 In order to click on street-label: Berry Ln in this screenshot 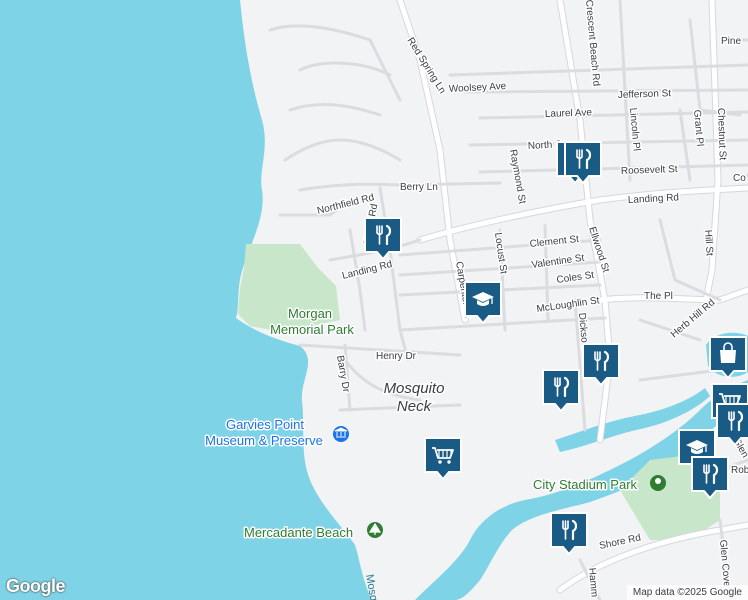, I will do `click(419, 187)`.